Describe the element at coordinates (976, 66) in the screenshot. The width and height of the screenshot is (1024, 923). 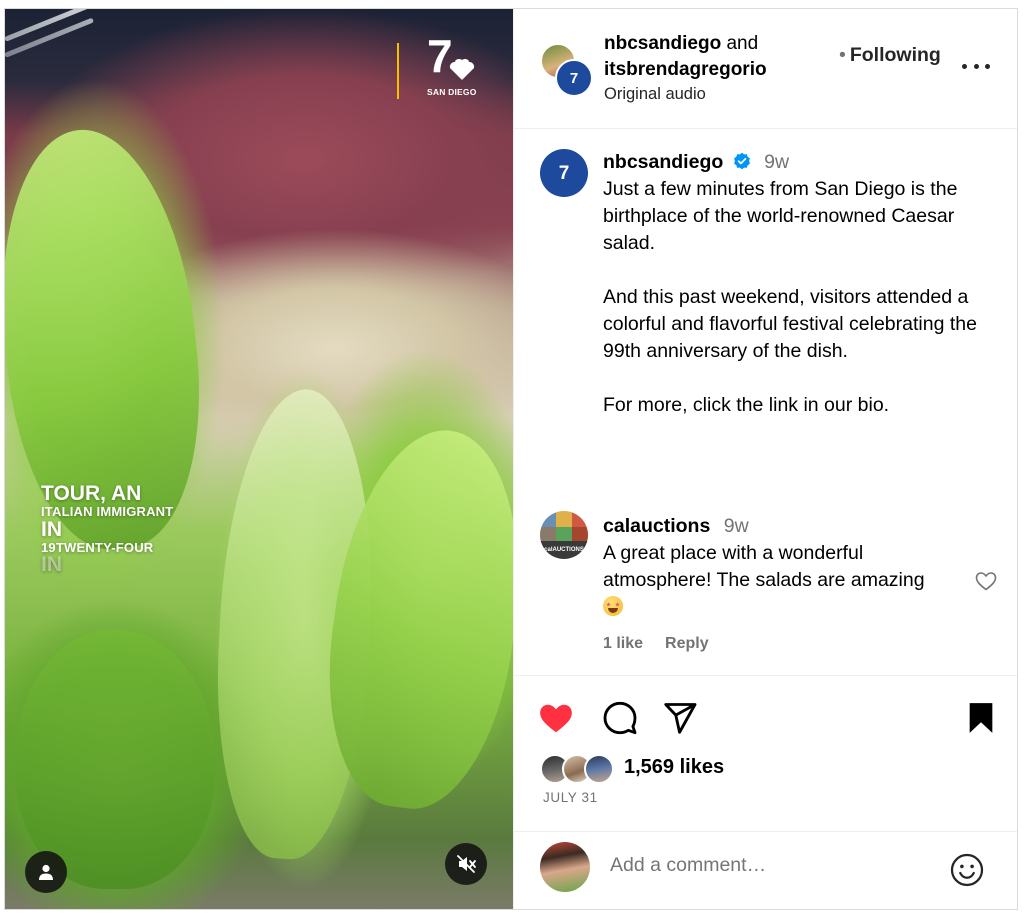
I see `more-options-icon` at that location.